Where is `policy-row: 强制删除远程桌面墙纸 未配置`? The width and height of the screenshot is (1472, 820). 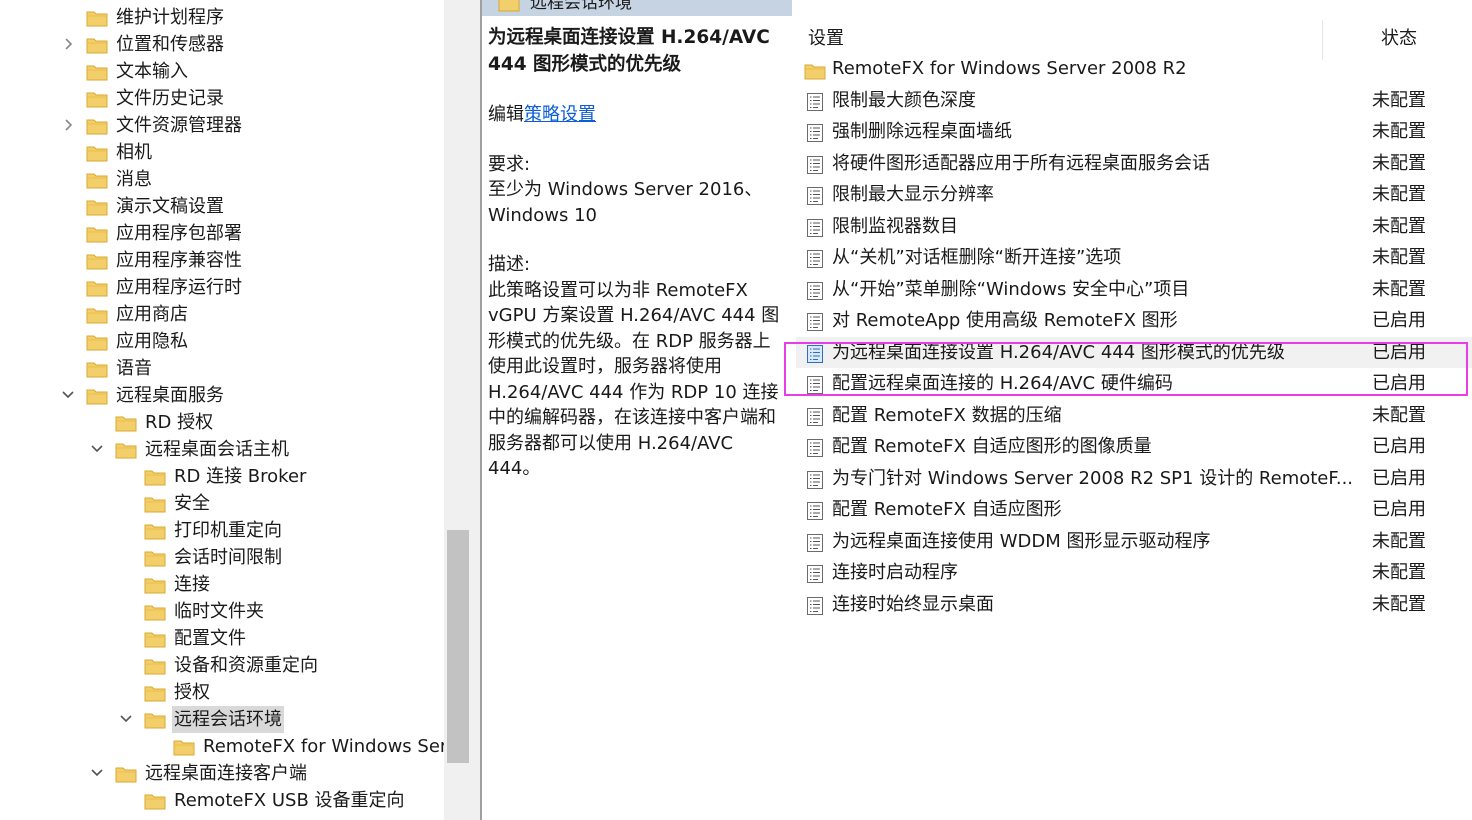
policy-row: 强制删除远程桌面墙纸 未配置 is located at coordinates (1134, 131).